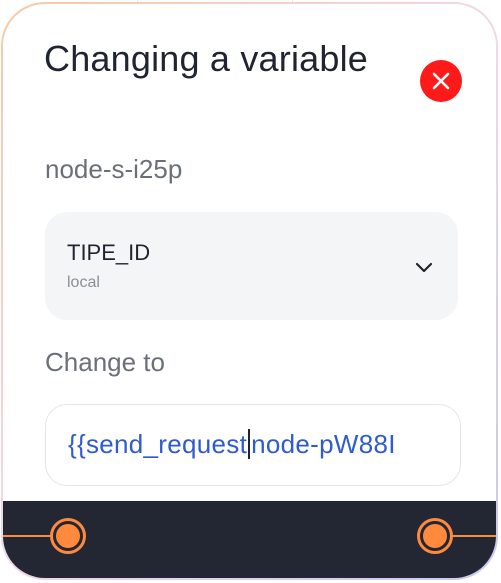  Describe the element at coordinates (323, 444) in the screenshot. I see `value-after-cursor: node-pW88I` at that location.